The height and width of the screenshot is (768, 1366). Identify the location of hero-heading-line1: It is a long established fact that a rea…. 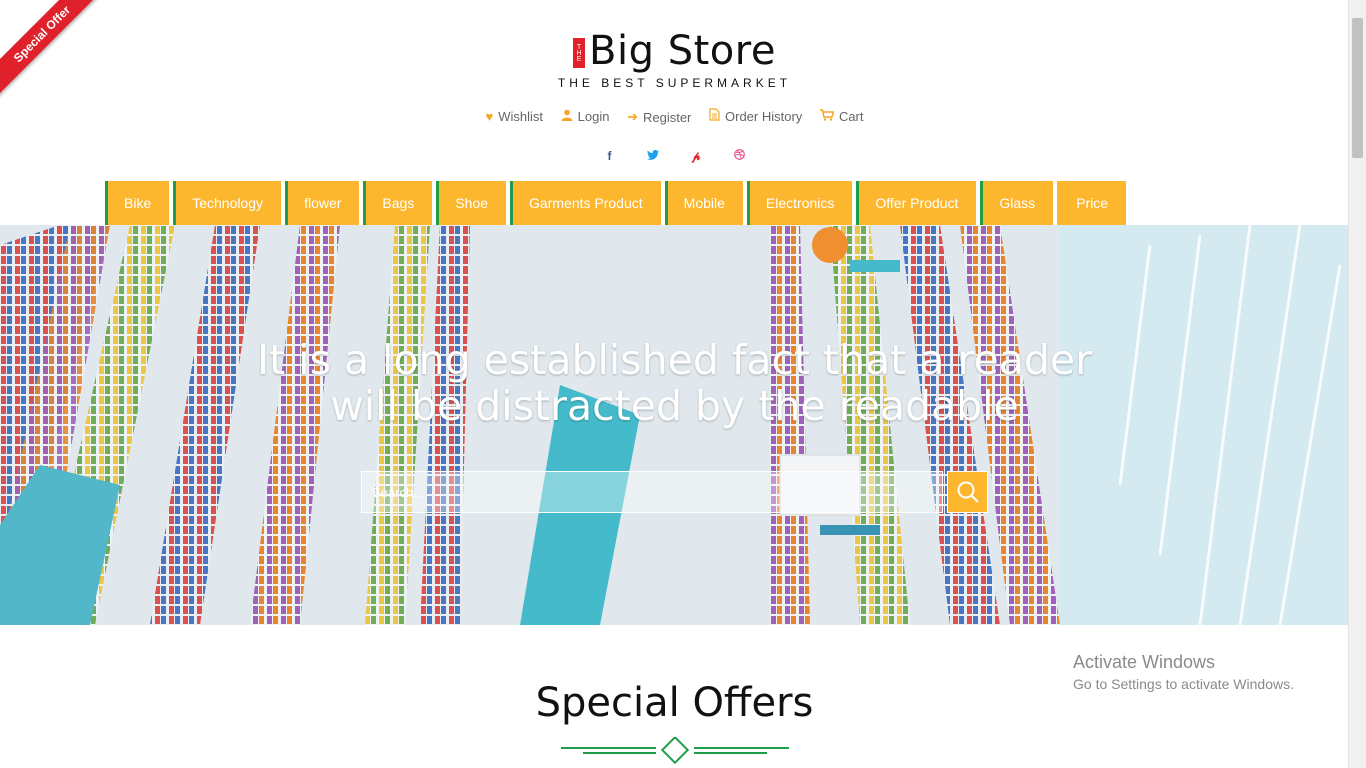
(674, 360).